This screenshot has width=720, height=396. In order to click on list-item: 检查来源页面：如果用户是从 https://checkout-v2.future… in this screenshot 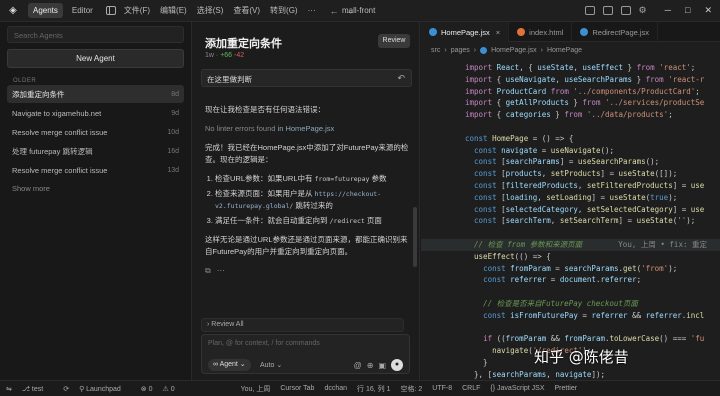, I will do `click(312, 200)`.